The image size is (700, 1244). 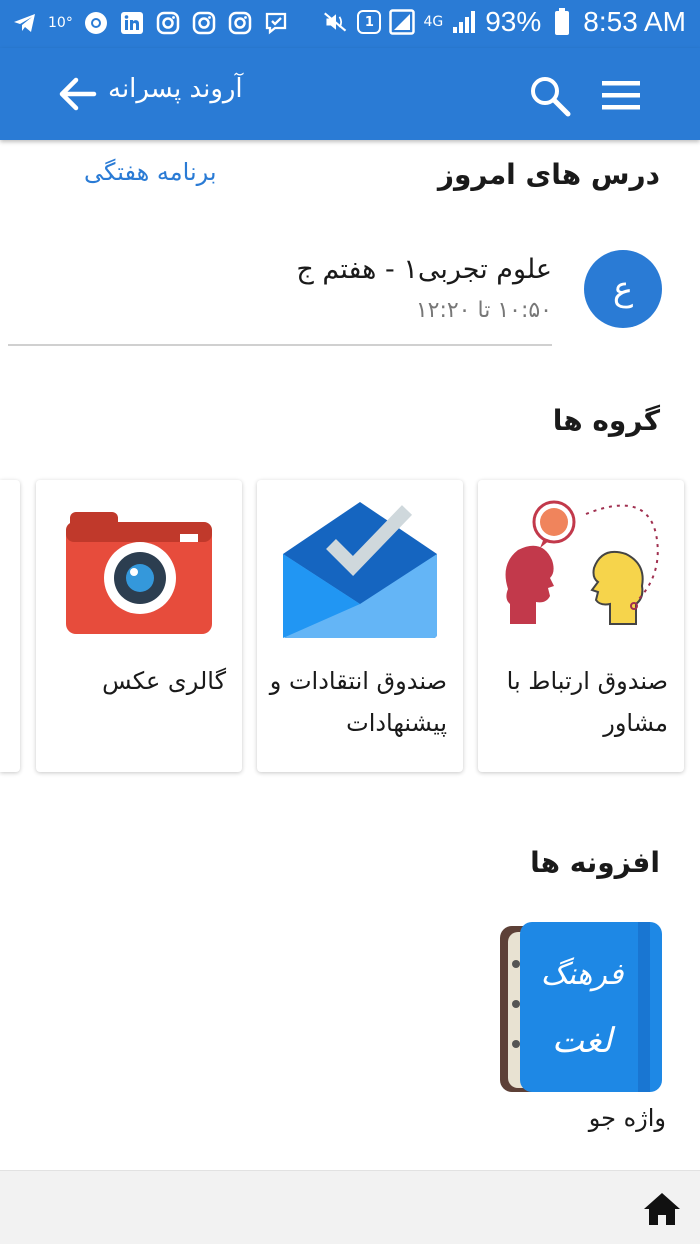 What do you see at coordinates (483, 310) in the screenshot?
I see `lesson-time: ۱۰:۵۰ تا ۱۲:۲۰` at bounding box center [483, 310].